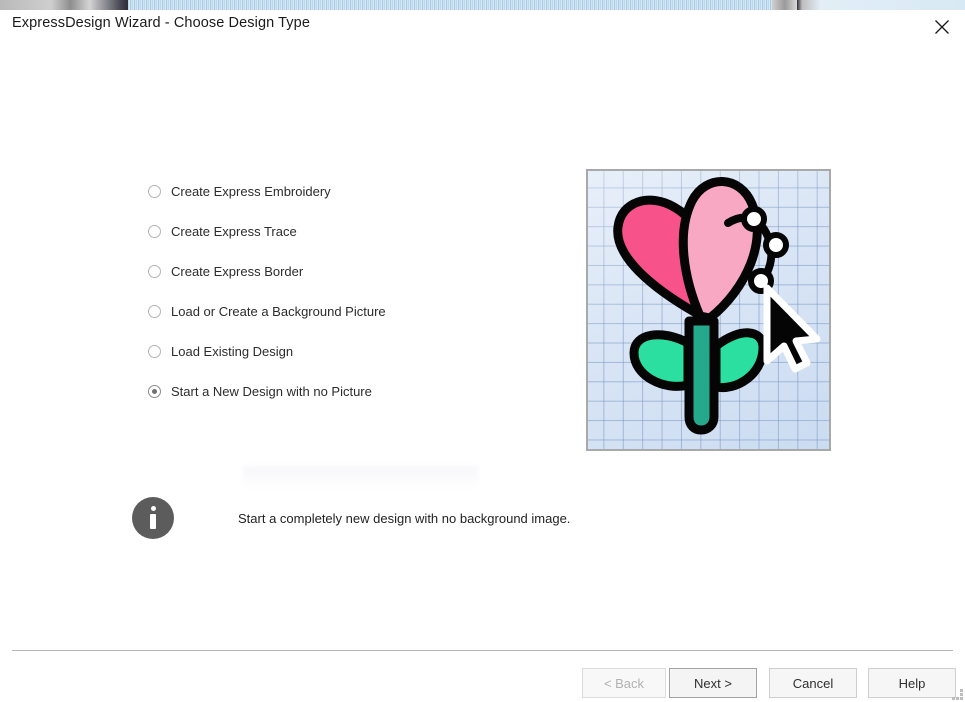  What do you see at coordinates (154, 391) in the screenshot?
I see `radio-start-new-design-no-picture` at bounding box center [154, 391].